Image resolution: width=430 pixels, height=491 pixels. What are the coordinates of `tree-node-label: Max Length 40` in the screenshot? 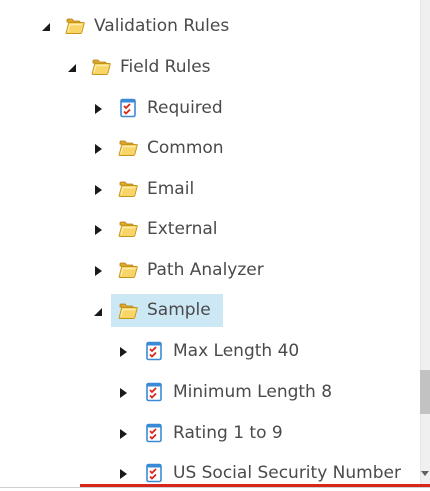 It's located at (236, 350).